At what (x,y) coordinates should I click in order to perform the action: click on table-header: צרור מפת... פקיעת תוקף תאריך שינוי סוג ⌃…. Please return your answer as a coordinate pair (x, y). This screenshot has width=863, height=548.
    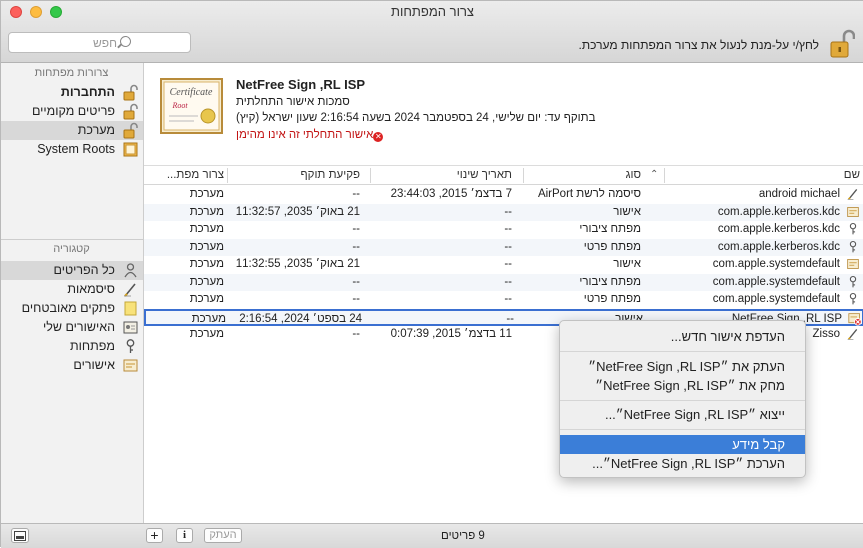
    Looking at the image, I should click on (503, 175).